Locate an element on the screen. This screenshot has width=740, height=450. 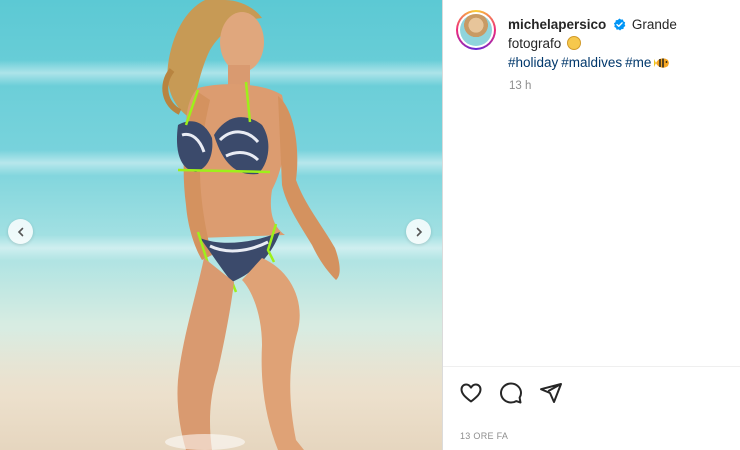
heart-icon is located at coordinates (471, 393).